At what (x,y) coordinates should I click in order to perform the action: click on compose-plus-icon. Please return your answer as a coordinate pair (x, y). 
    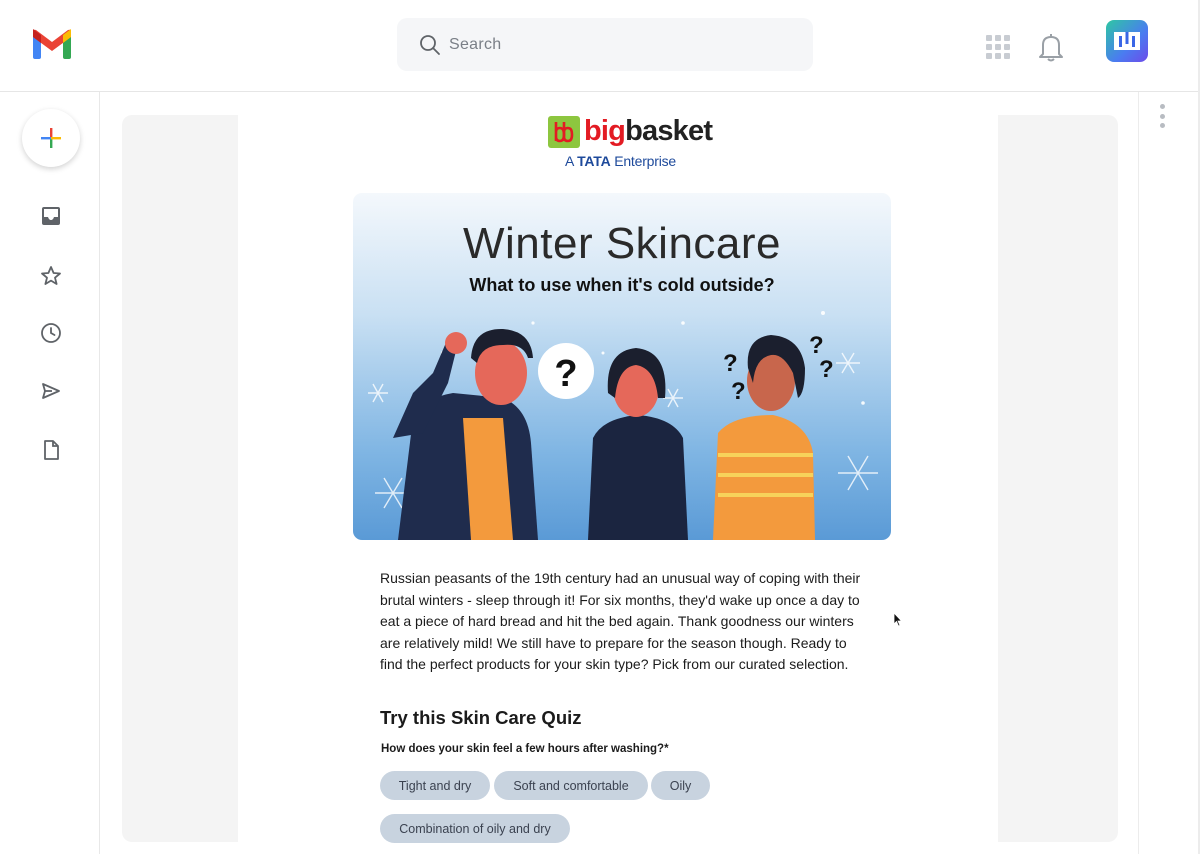
    Looking at the image, I should click on (51, 138).